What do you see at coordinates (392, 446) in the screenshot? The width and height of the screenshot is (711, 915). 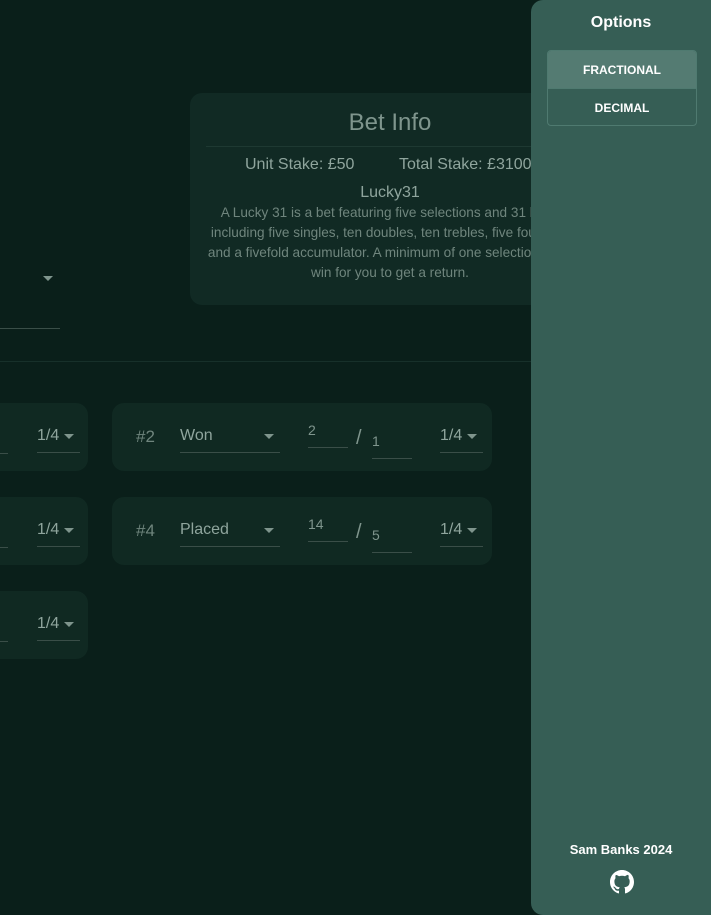 I see `odds-denominator-input: 1` at bounding box center [392, 446].